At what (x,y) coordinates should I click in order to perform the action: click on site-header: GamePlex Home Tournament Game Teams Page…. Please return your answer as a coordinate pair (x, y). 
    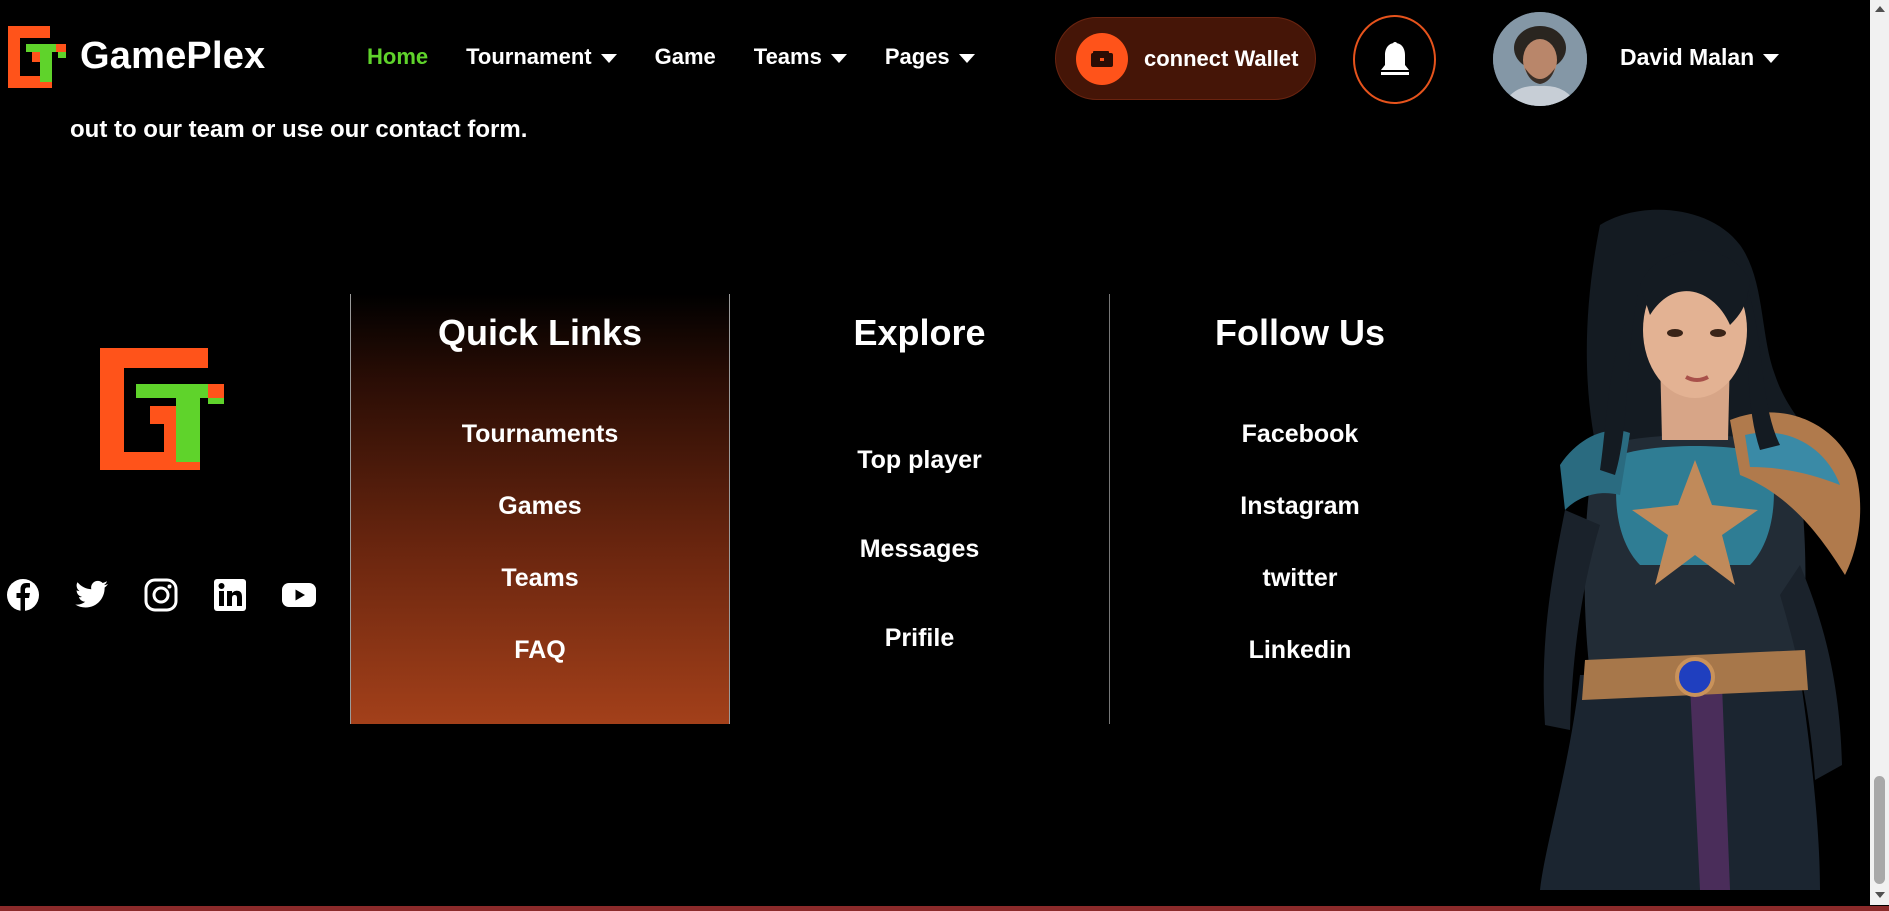
    Looking at the image, I should click on (944, 59).